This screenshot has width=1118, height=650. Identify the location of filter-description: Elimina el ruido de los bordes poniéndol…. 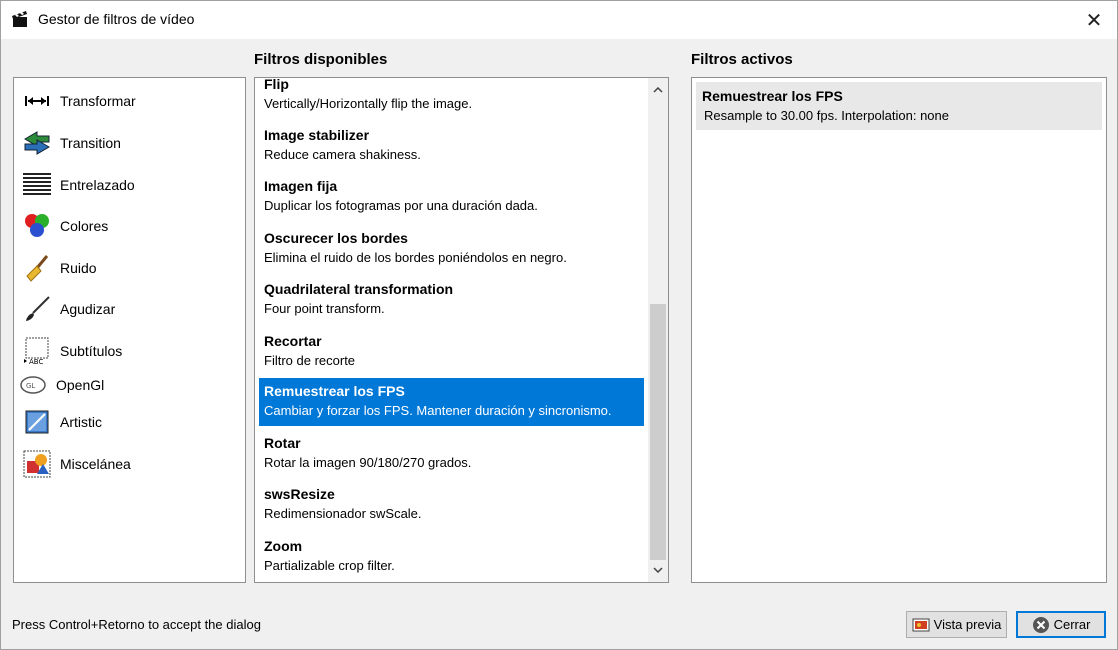
(415, 257).